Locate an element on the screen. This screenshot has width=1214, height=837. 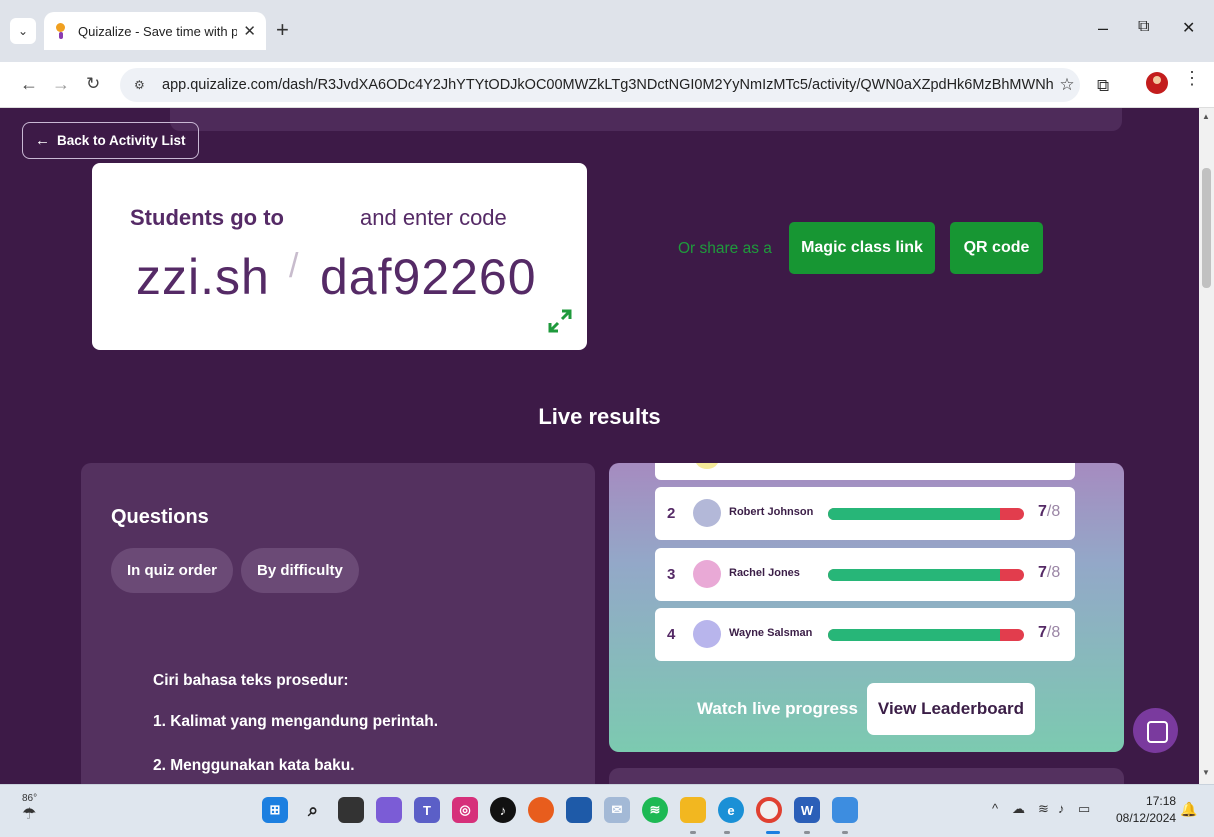
weather-temp: 86° is located at coordinates (30, 798).